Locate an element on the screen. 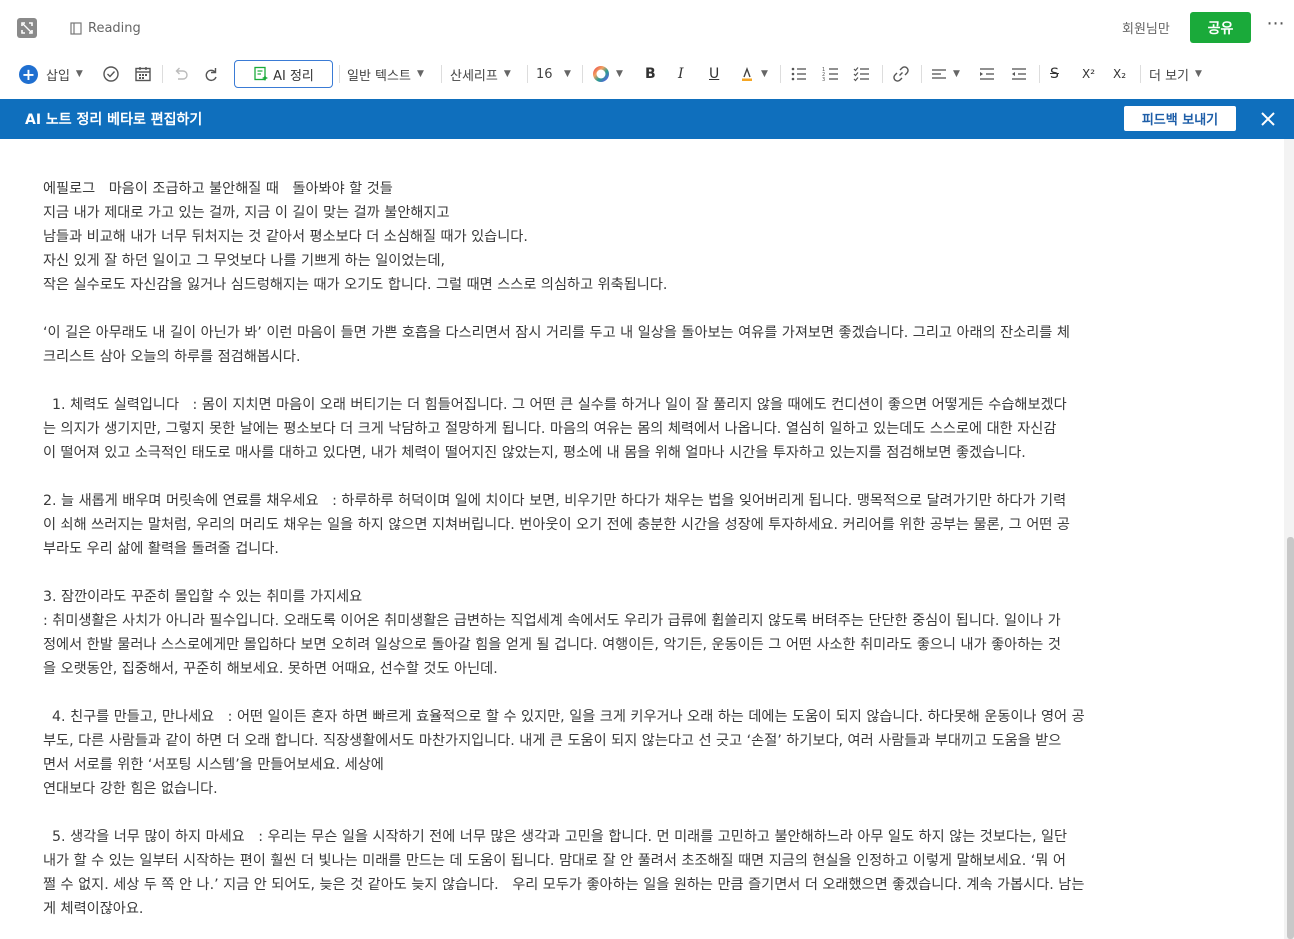  undo-button is located at coordinates (181, 74).